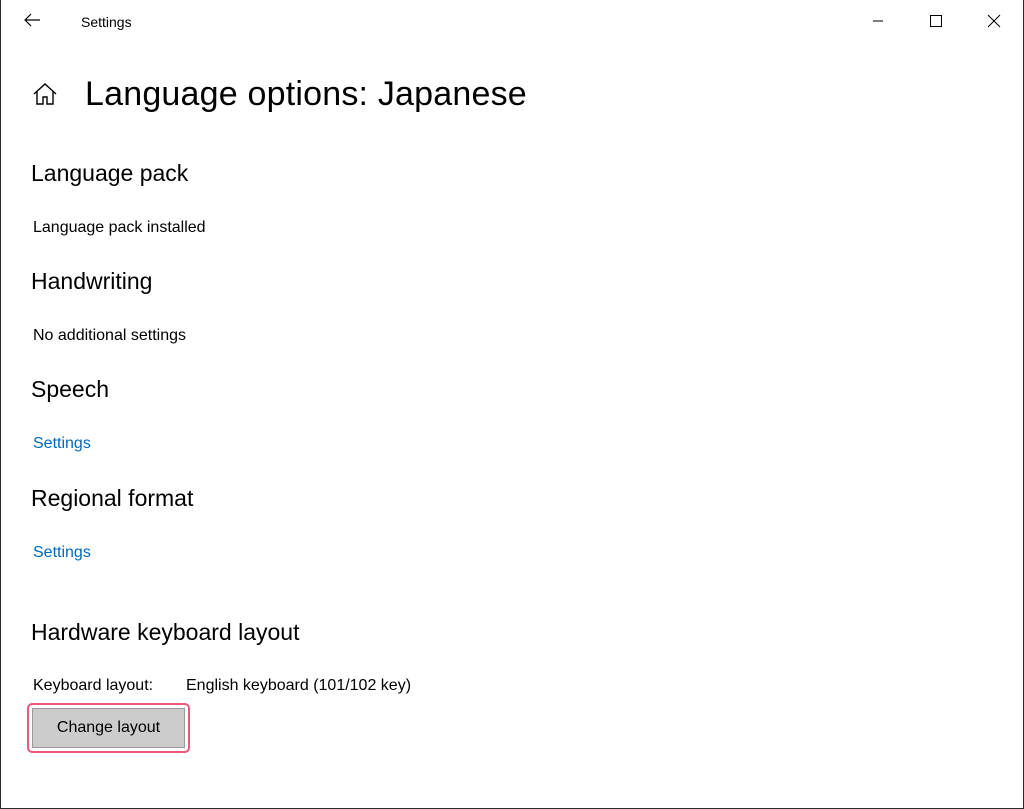 The height and width of the screenshot is (809, 1024). I want to click on close-button, so click(994, 23).